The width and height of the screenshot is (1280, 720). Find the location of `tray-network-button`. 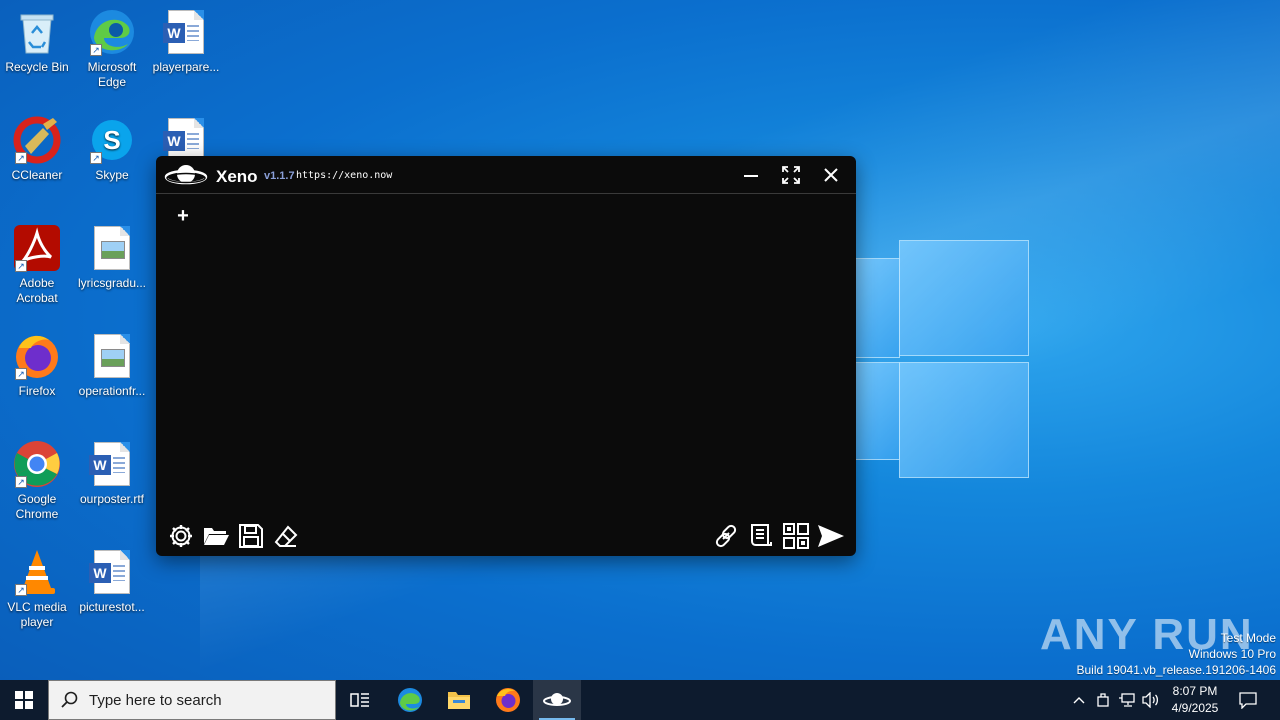

tray-network-button is located at coordinates (1127, 700).